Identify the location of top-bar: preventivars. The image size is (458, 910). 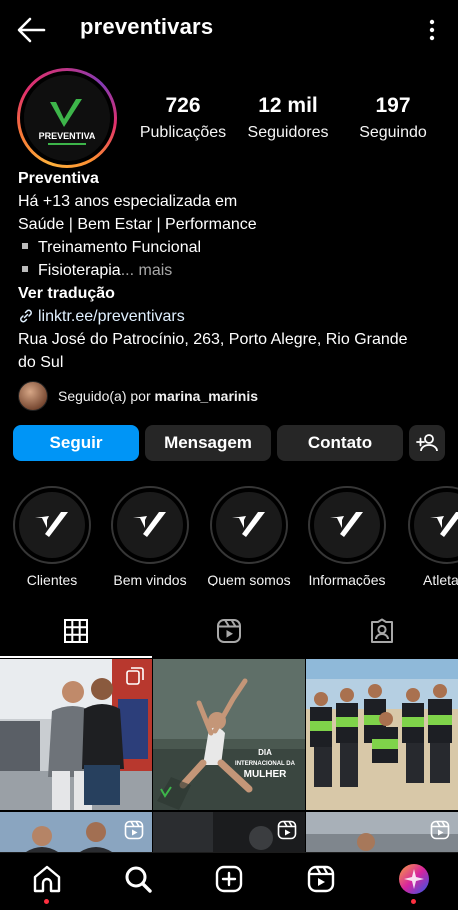
(229, 30).